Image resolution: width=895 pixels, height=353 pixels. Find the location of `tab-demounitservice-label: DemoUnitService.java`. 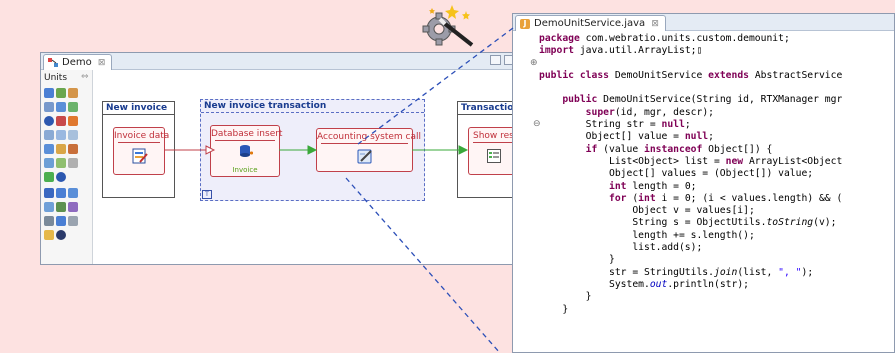

tab-demounitservice-label: DemoUnitService.java is located at coordinates (590, 23).